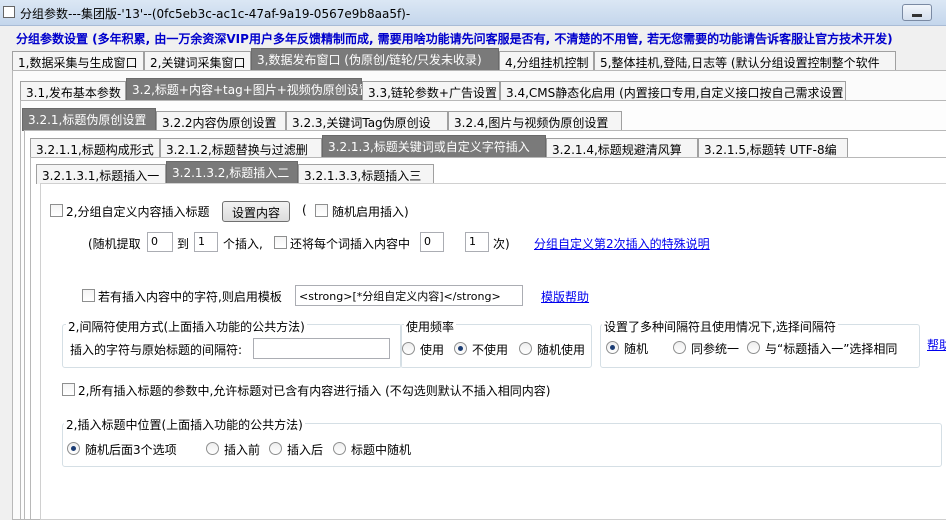  What do you see at coordinates (753, 347) in the screenshot?
I see `multi-radio-same-as-insert1` at bounding box center [753, 347].